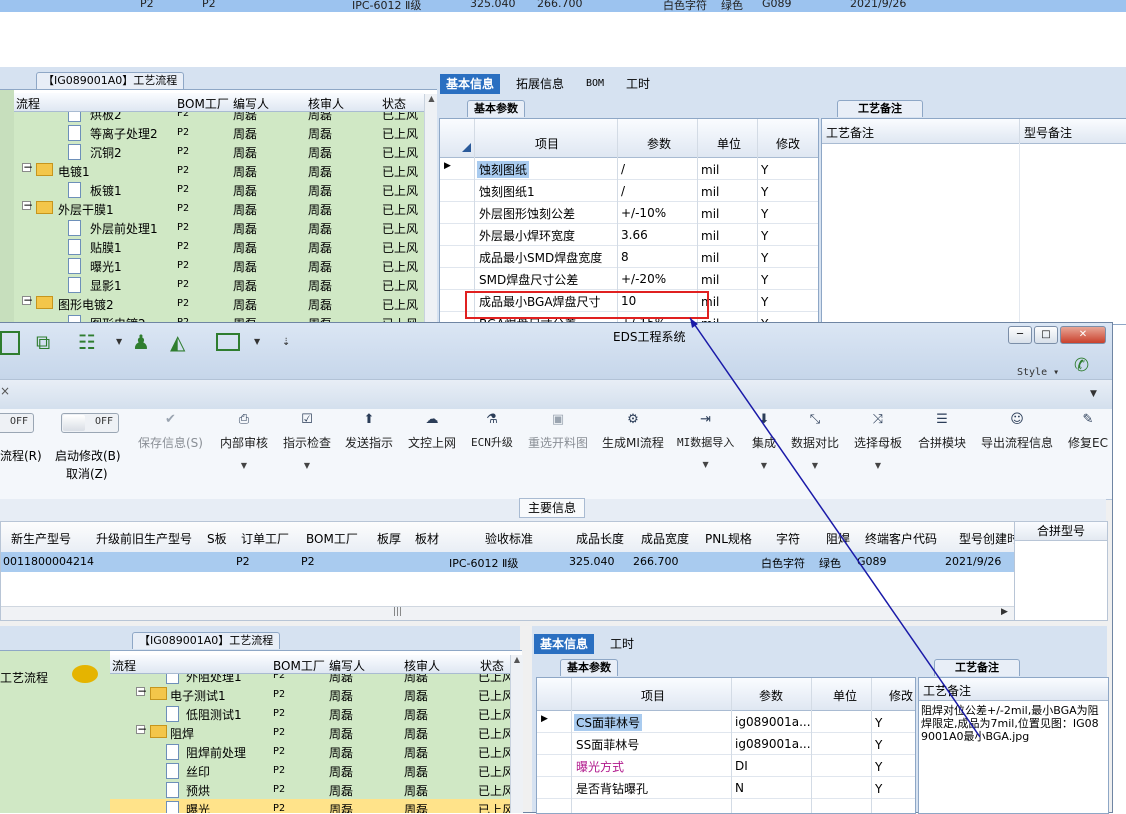 The image size is (1126, 814). I want to click on annotation-arrowhead, so click(694, 323).